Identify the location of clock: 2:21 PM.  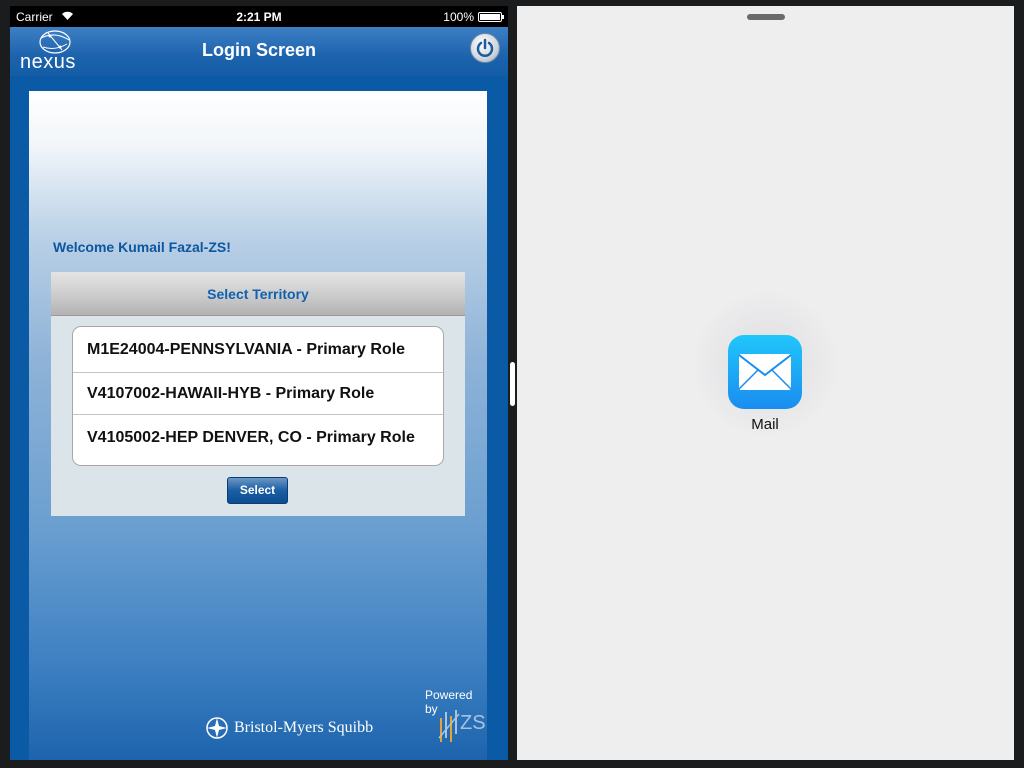
(259, 17).